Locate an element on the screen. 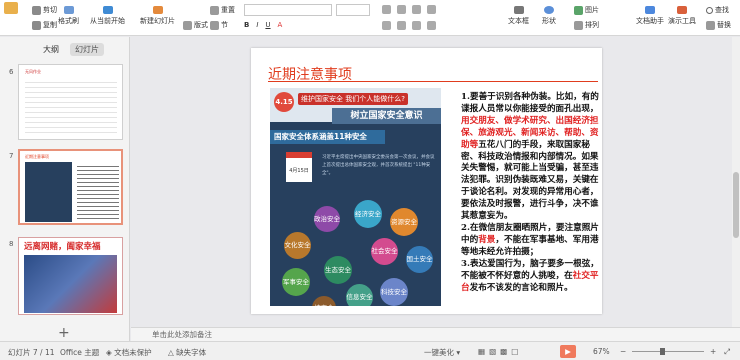 The image size is (740, 360). play-from-current-button: 从当前开始 is located at coordinates (107, 16).